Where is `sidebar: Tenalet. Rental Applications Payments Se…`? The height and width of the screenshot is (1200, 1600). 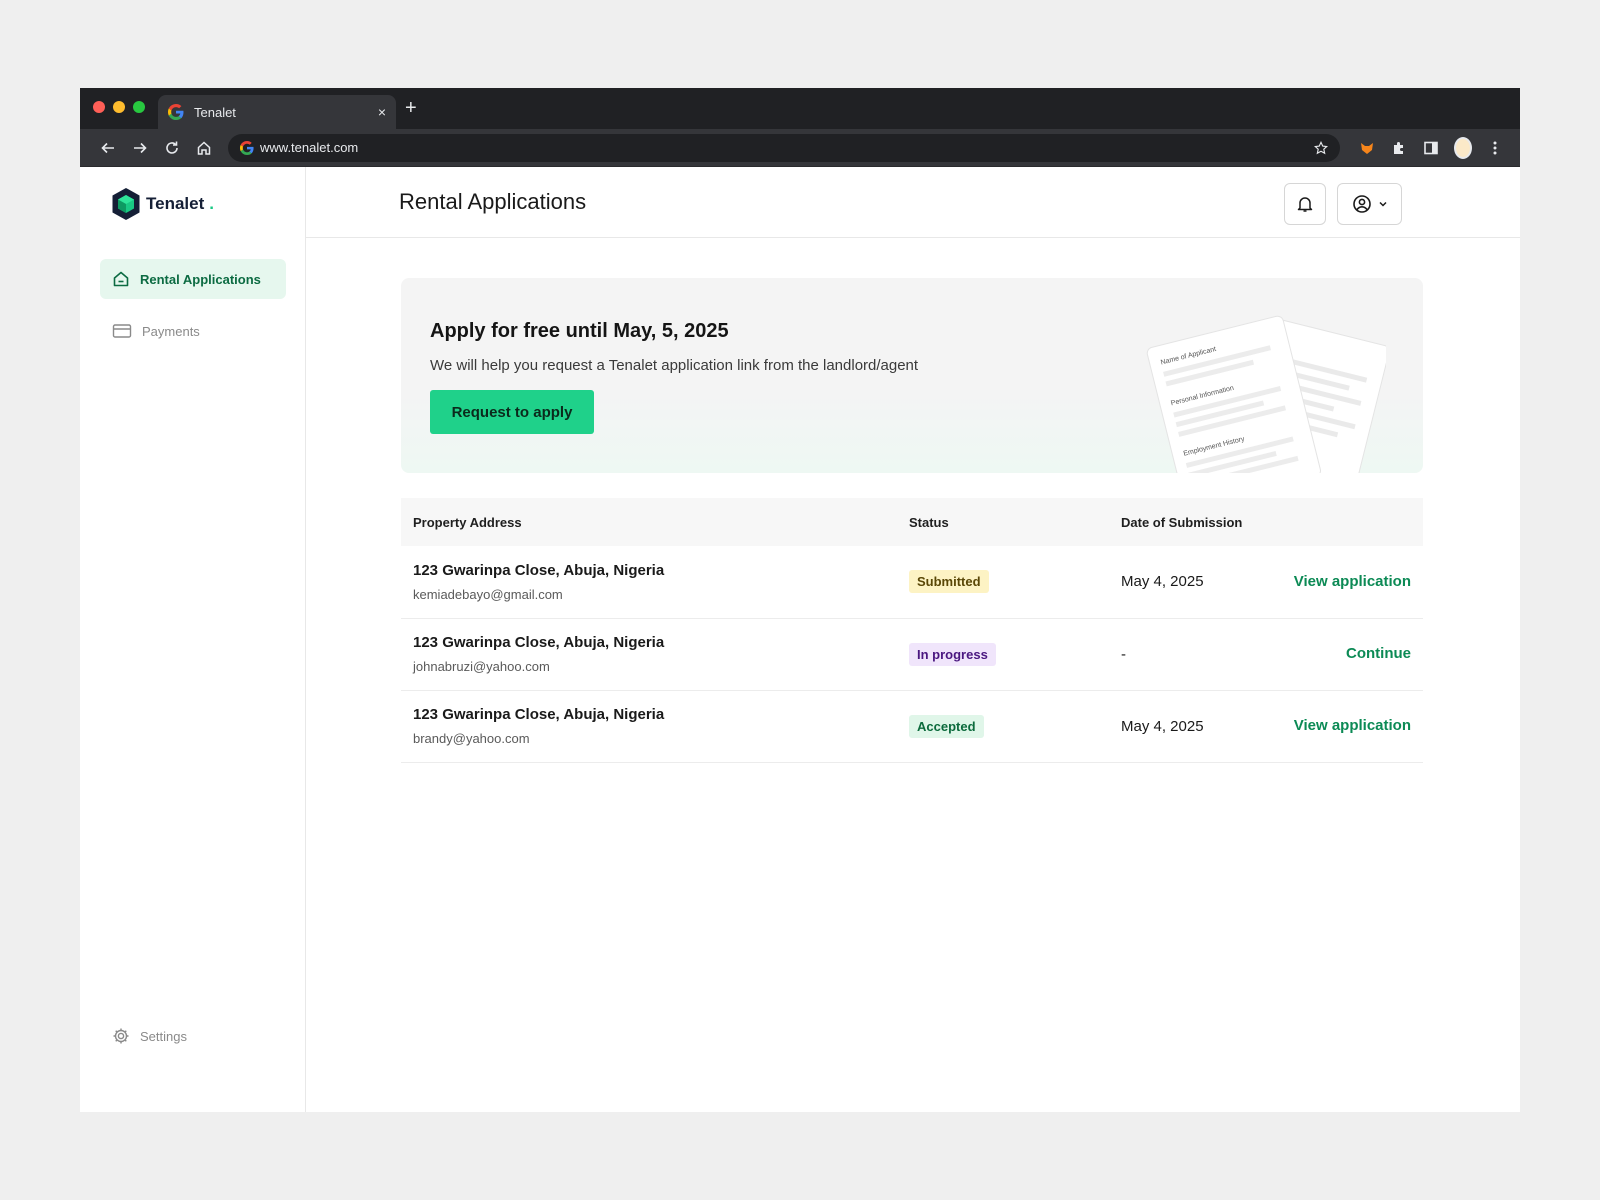
sidebar: Tenalet. Rental Applications Payments Se… is located at coordinates (193, 639).